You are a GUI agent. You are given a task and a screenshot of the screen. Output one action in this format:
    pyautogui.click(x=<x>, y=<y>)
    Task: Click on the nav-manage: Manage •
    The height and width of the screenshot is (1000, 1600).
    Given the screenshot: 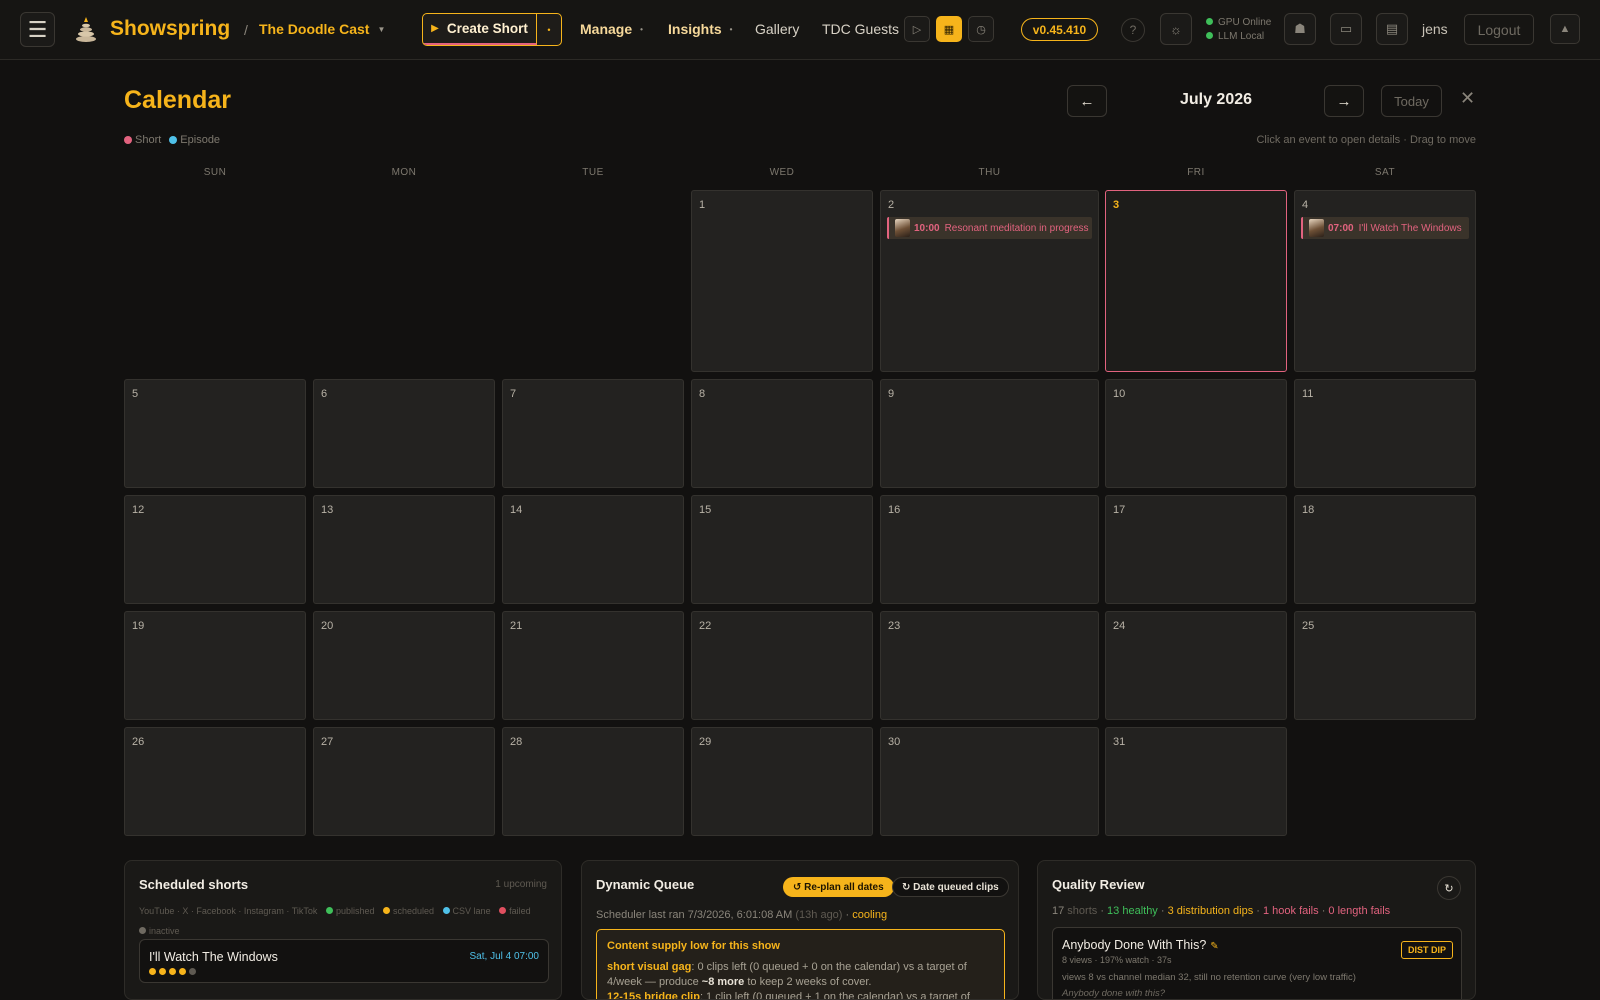 What is the action you would take?
    pyautogui.click(x=611, y=29)
    